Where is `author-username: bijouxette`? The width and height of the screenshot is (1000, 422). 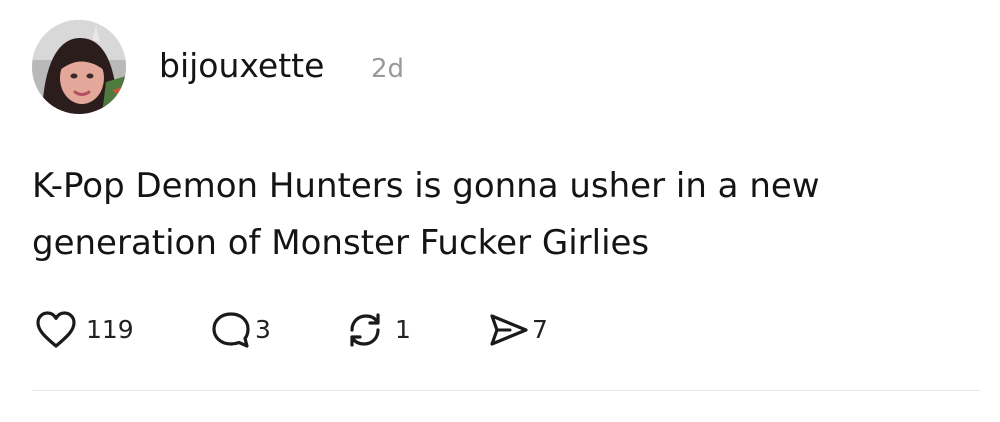 author-username: bijouxette is located at coordinates (241, 66).